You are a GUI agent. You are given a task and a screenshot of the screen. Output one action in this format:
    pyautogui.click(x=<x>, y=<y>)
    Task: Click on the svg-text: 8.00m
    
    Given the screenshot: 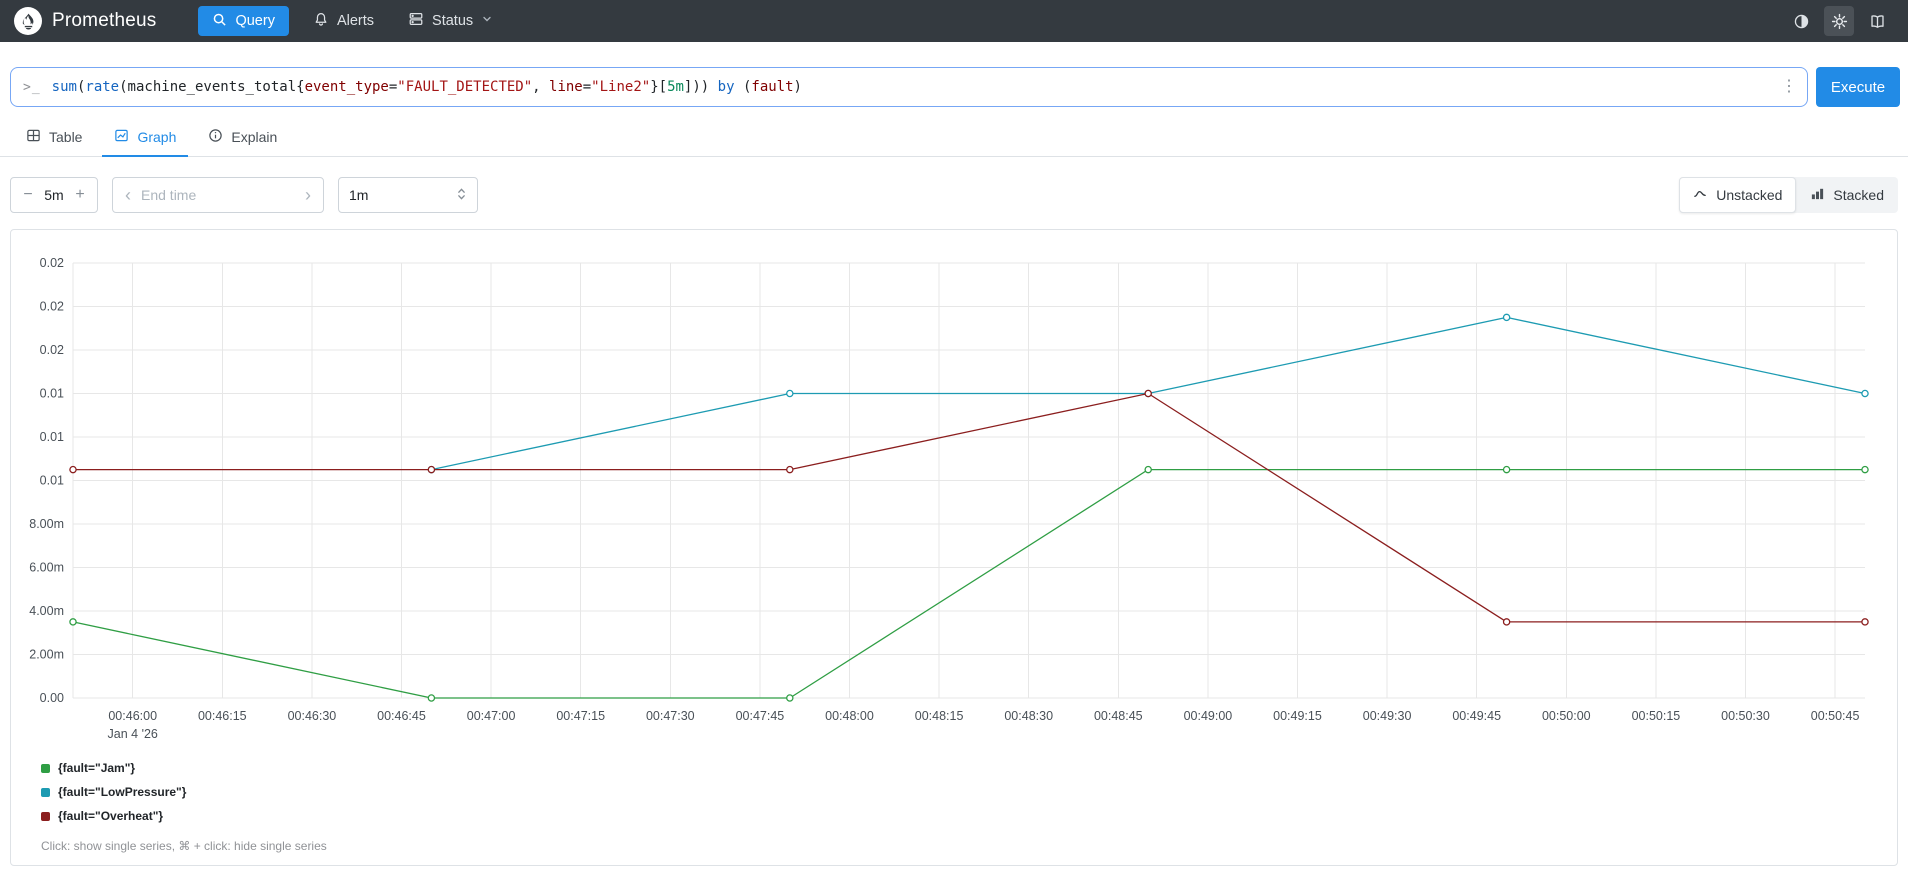 What is the action you would take?
    pyautogui.click(x=46, y=524)
    